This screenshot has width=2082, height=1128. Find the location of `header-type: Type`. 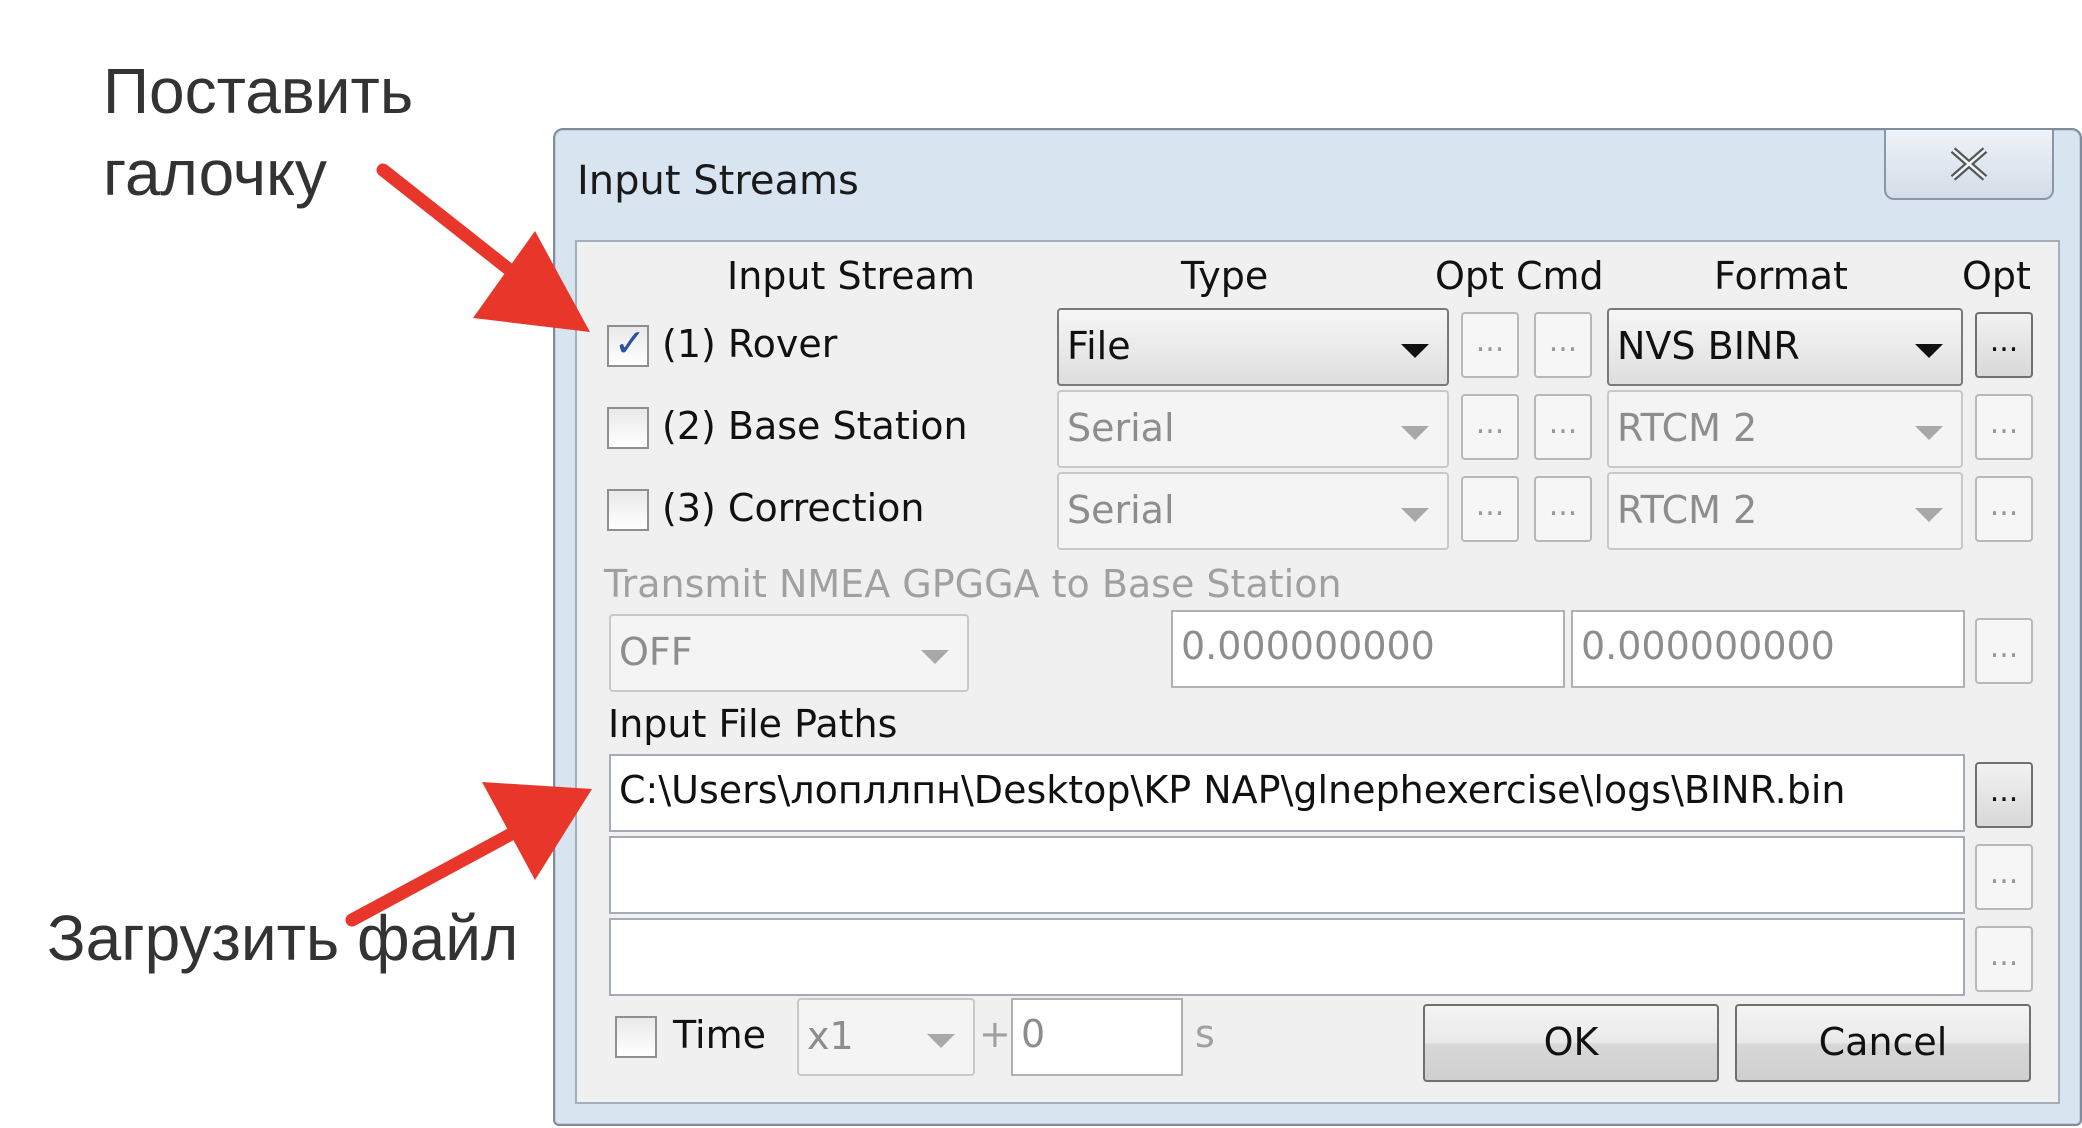

header-type: Type is located at coordinates (1225, 276).